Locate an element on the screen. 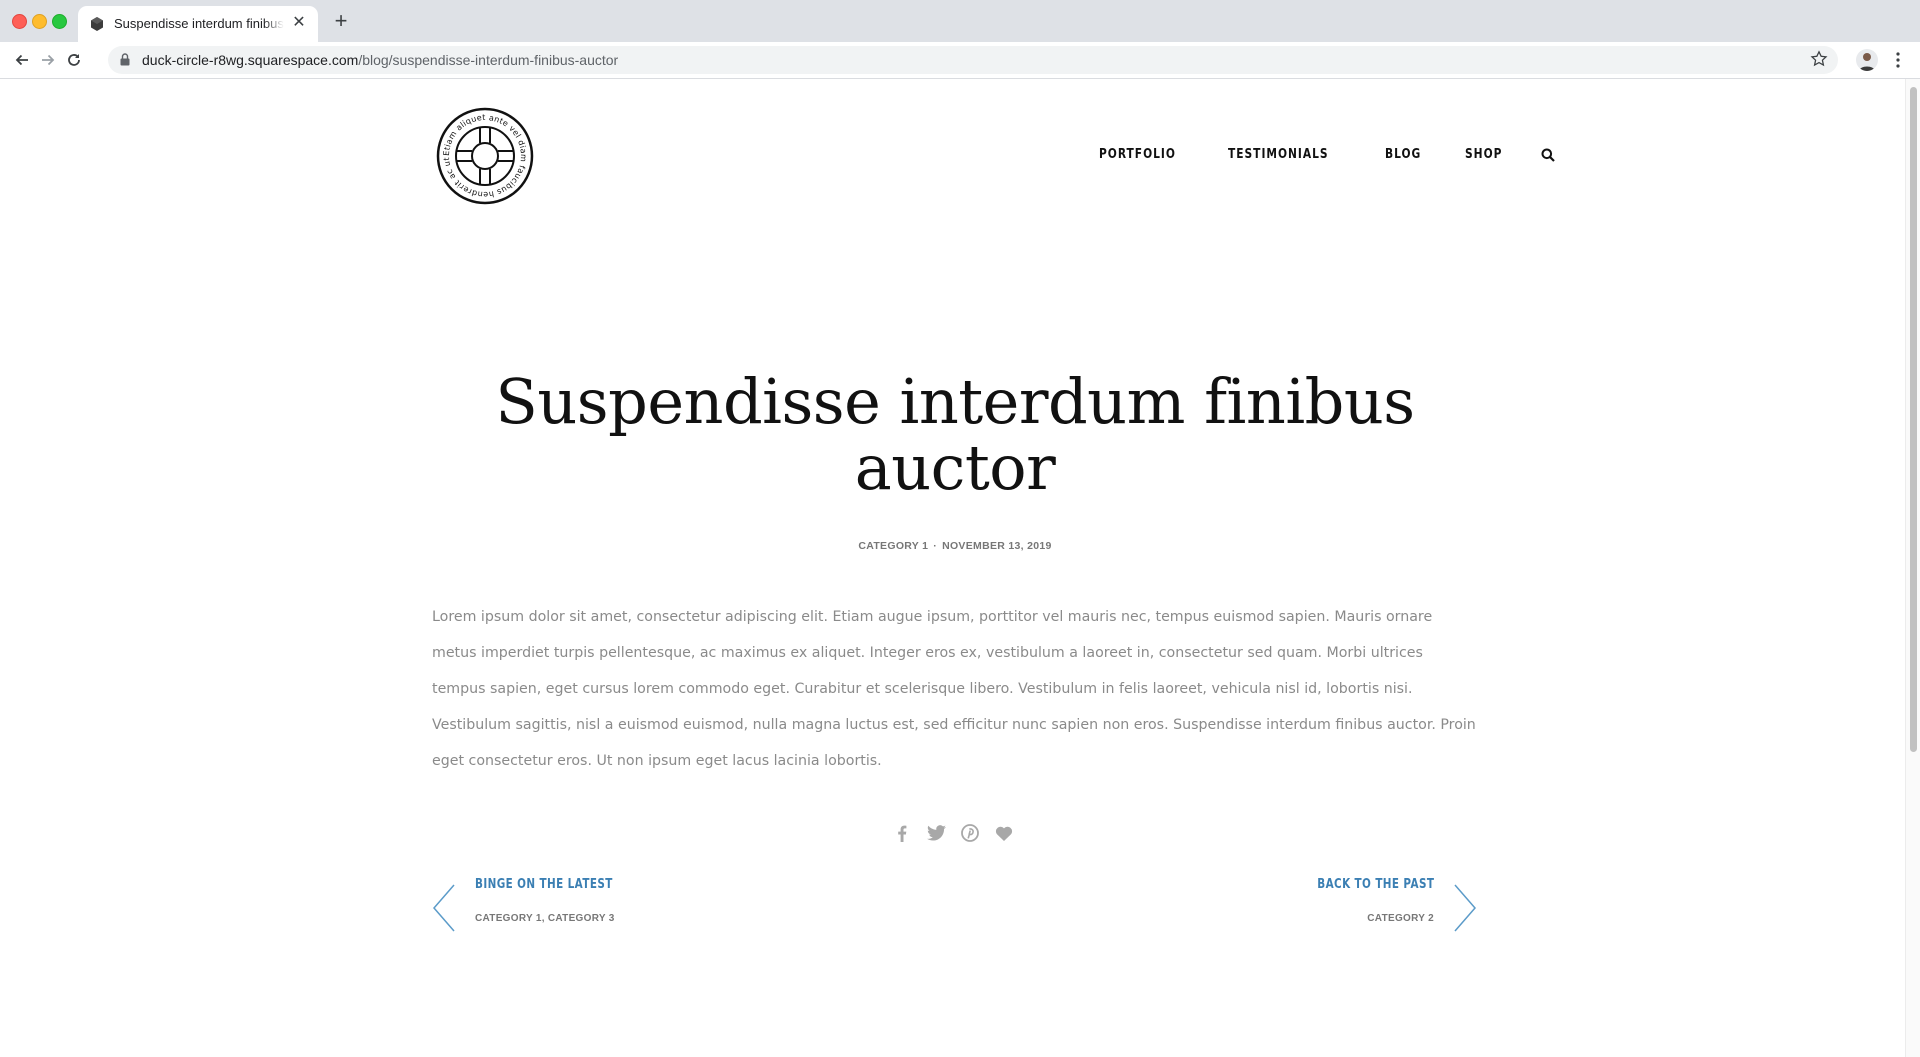 The width and height of the screenshot is (1920, 1057). post-meta: CATEGORY 1 · NOVEMBER 13, 2019 is located at coordinates (955, 546).